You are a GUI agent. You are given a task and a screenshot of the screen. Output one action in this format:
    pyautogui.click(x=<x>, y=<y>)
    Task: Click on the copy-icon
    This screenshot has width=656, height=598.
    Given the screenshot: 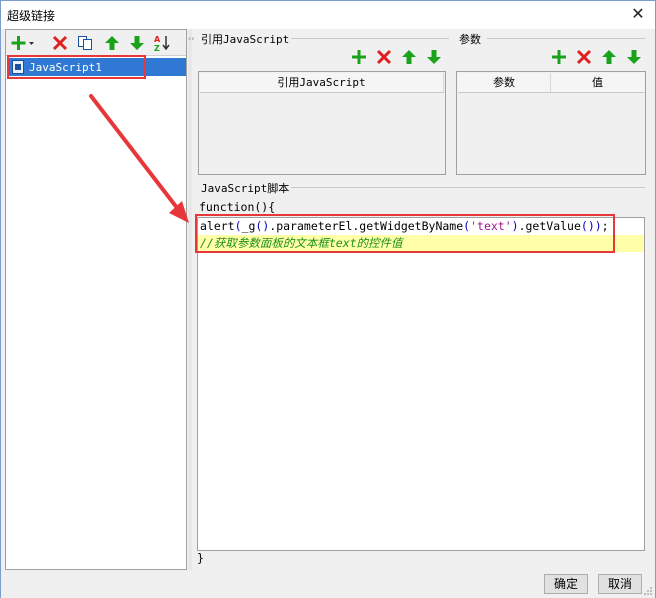 What is the action you would take?
    pyautogui.click(x=85, y=43)
    